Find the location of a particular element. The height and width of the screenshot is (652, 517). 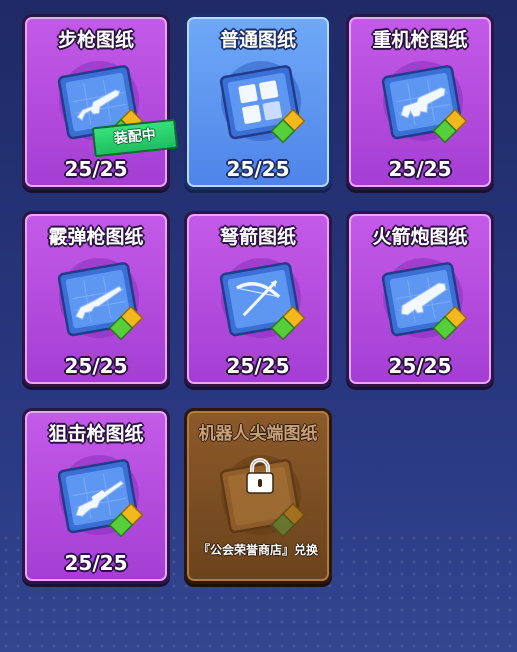

blueprint-card-common: 普通图纸 25/25 is located at coordinates (258, 102).